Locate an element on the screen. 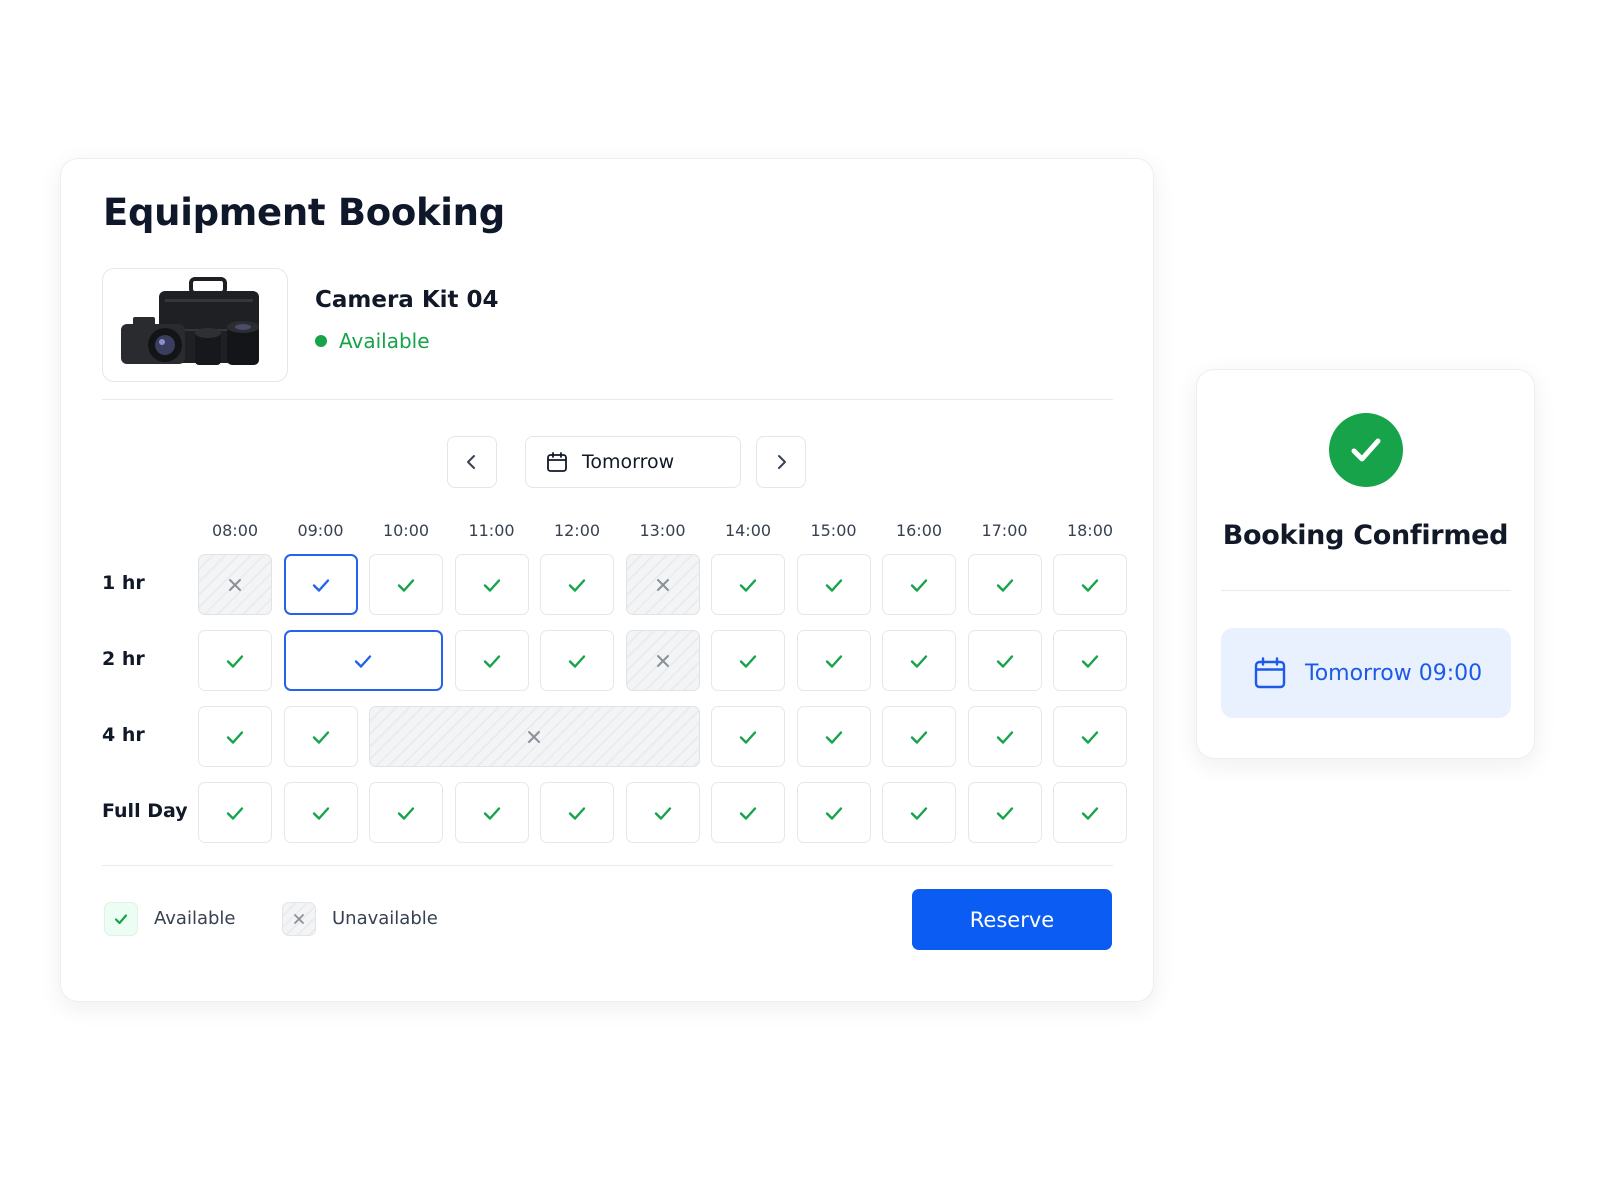 This screenshot has height=1200, width=1600. confirmation-title: Booking Confirmed is located at coordinates (1365, 535).